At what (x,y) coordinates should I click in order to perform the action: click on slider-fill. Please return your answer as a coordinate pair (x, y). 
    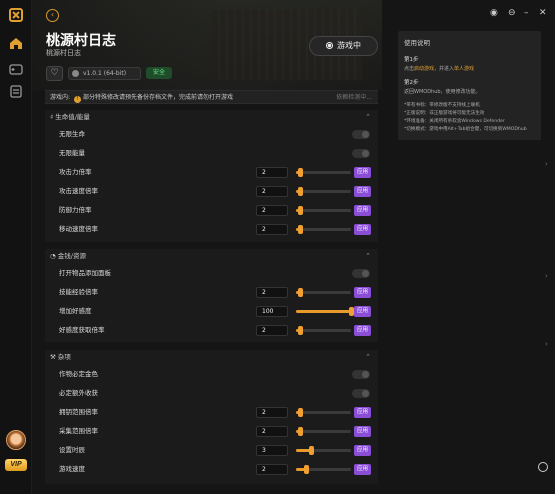
    Looking at the image, I should click on (323, 311).